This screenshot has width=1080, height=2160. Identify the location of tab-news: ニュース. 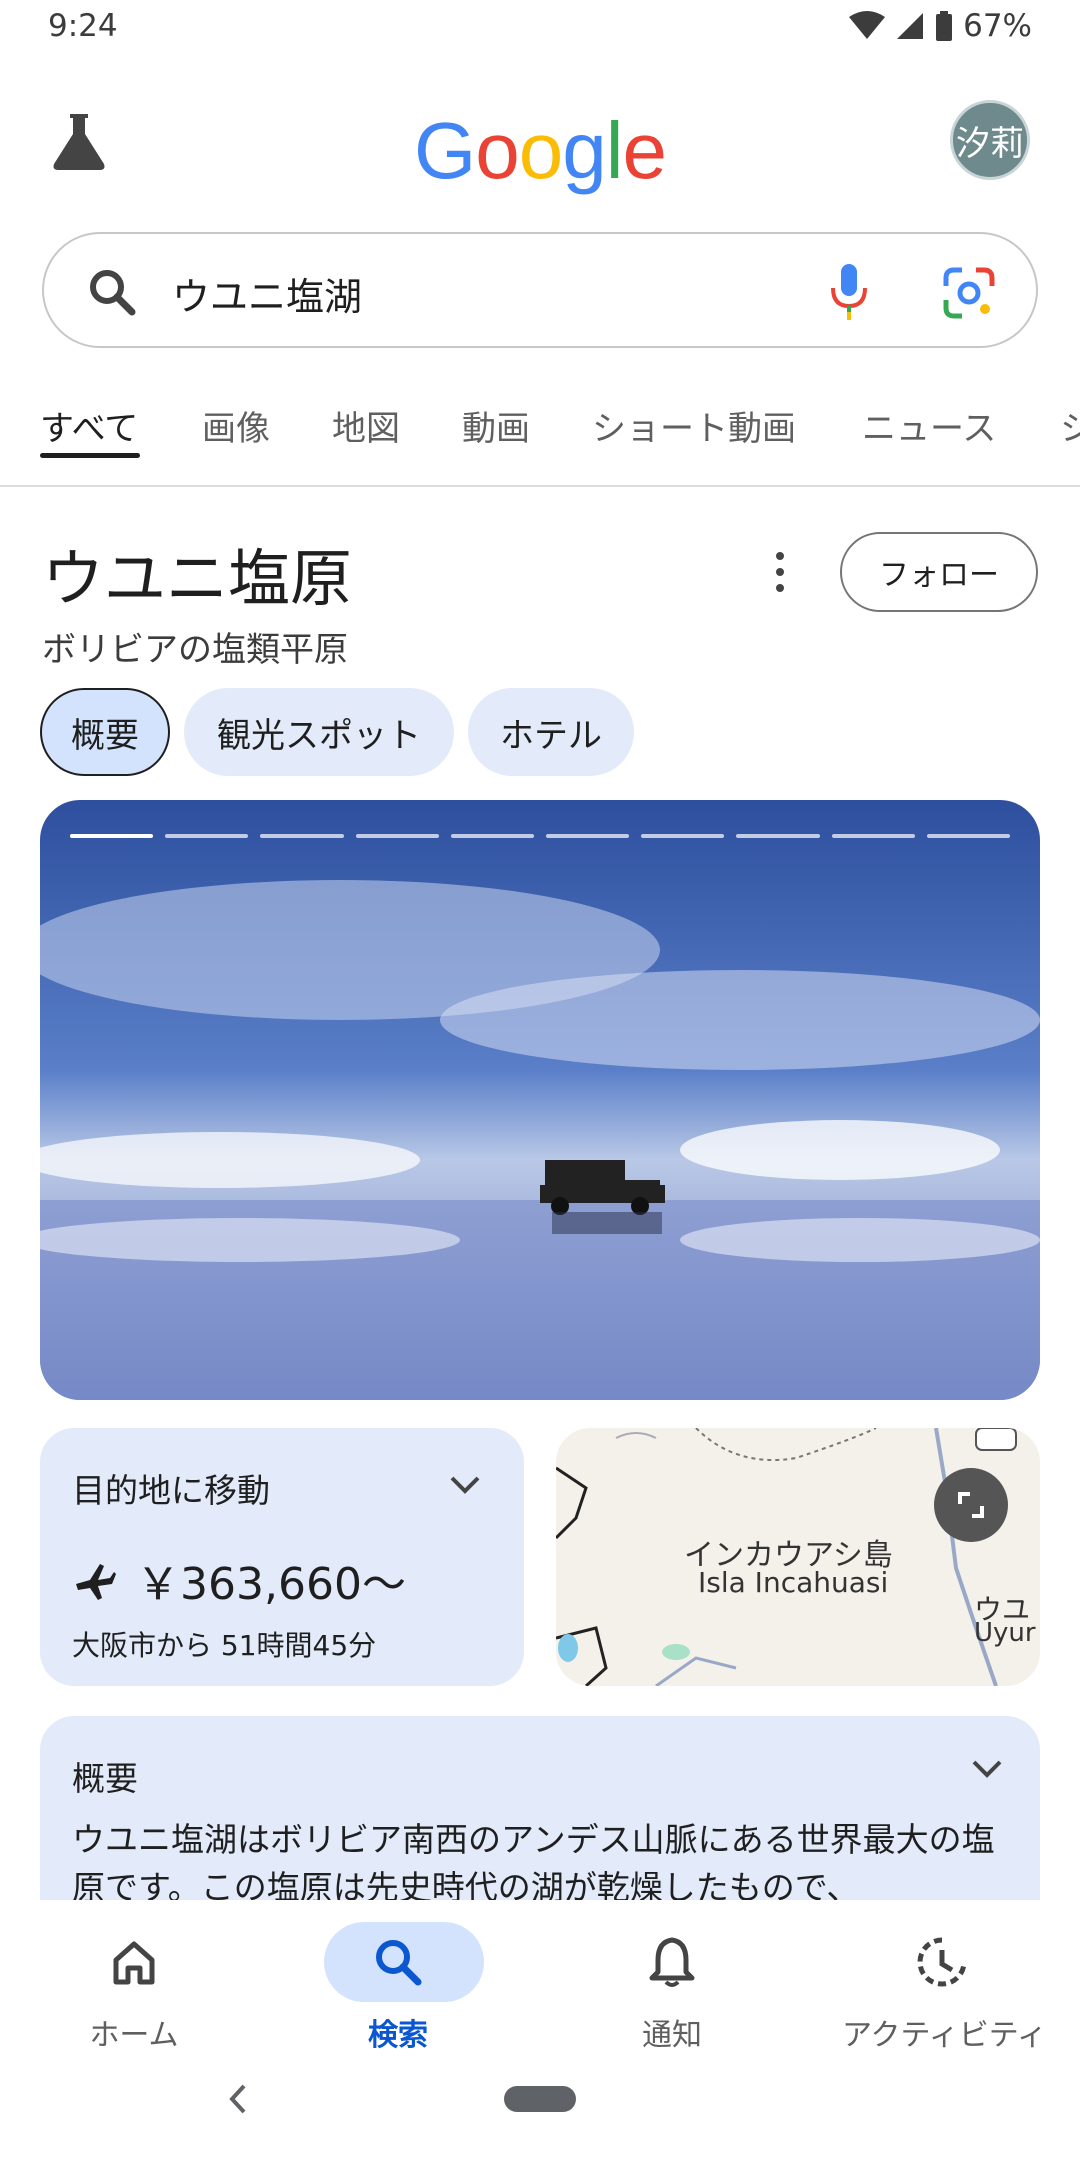
(929, 425).